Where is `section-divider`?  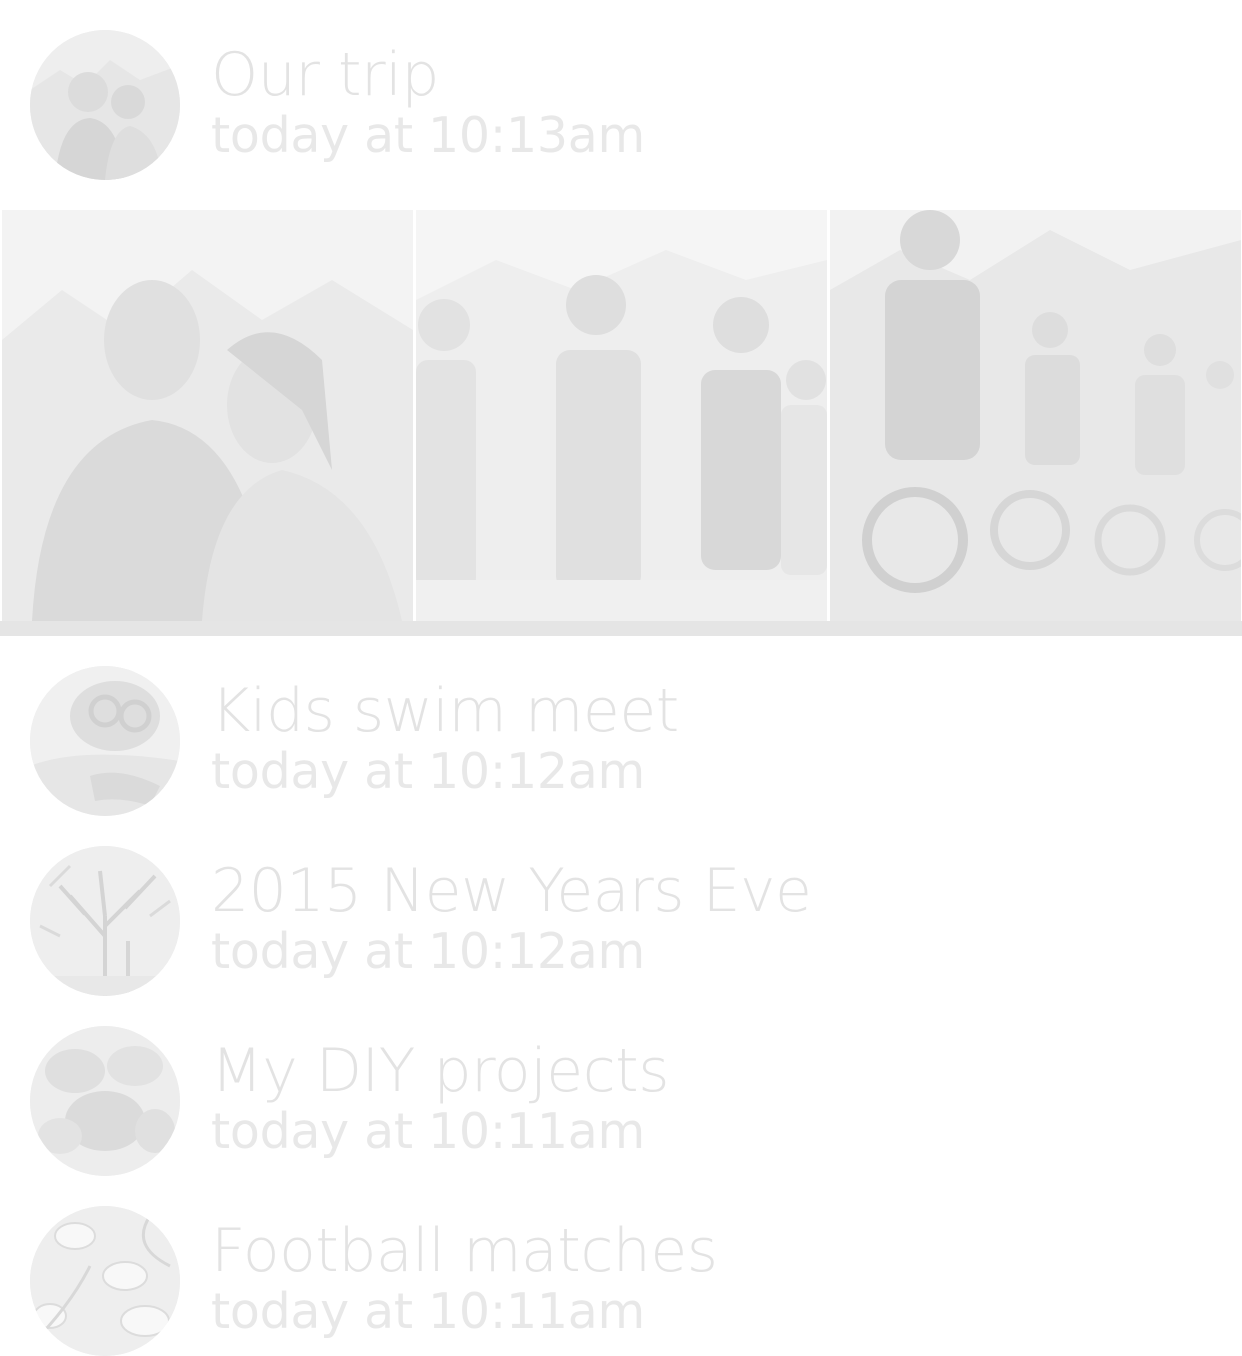 section-divider is located at coordinates (621, 628).